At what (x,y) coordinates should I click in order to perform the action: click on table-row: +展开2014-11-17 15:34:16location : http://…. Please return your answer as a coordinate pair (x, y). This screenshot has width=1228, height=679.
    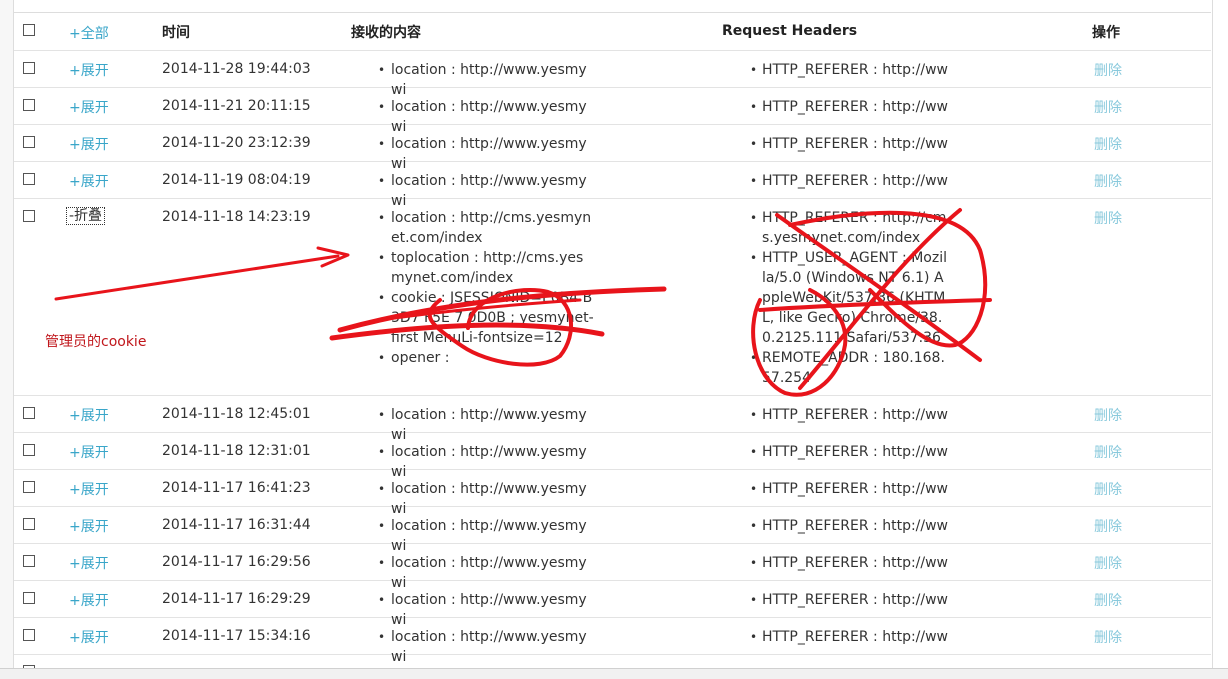
    Looking at the image, I should click on (612, 641).